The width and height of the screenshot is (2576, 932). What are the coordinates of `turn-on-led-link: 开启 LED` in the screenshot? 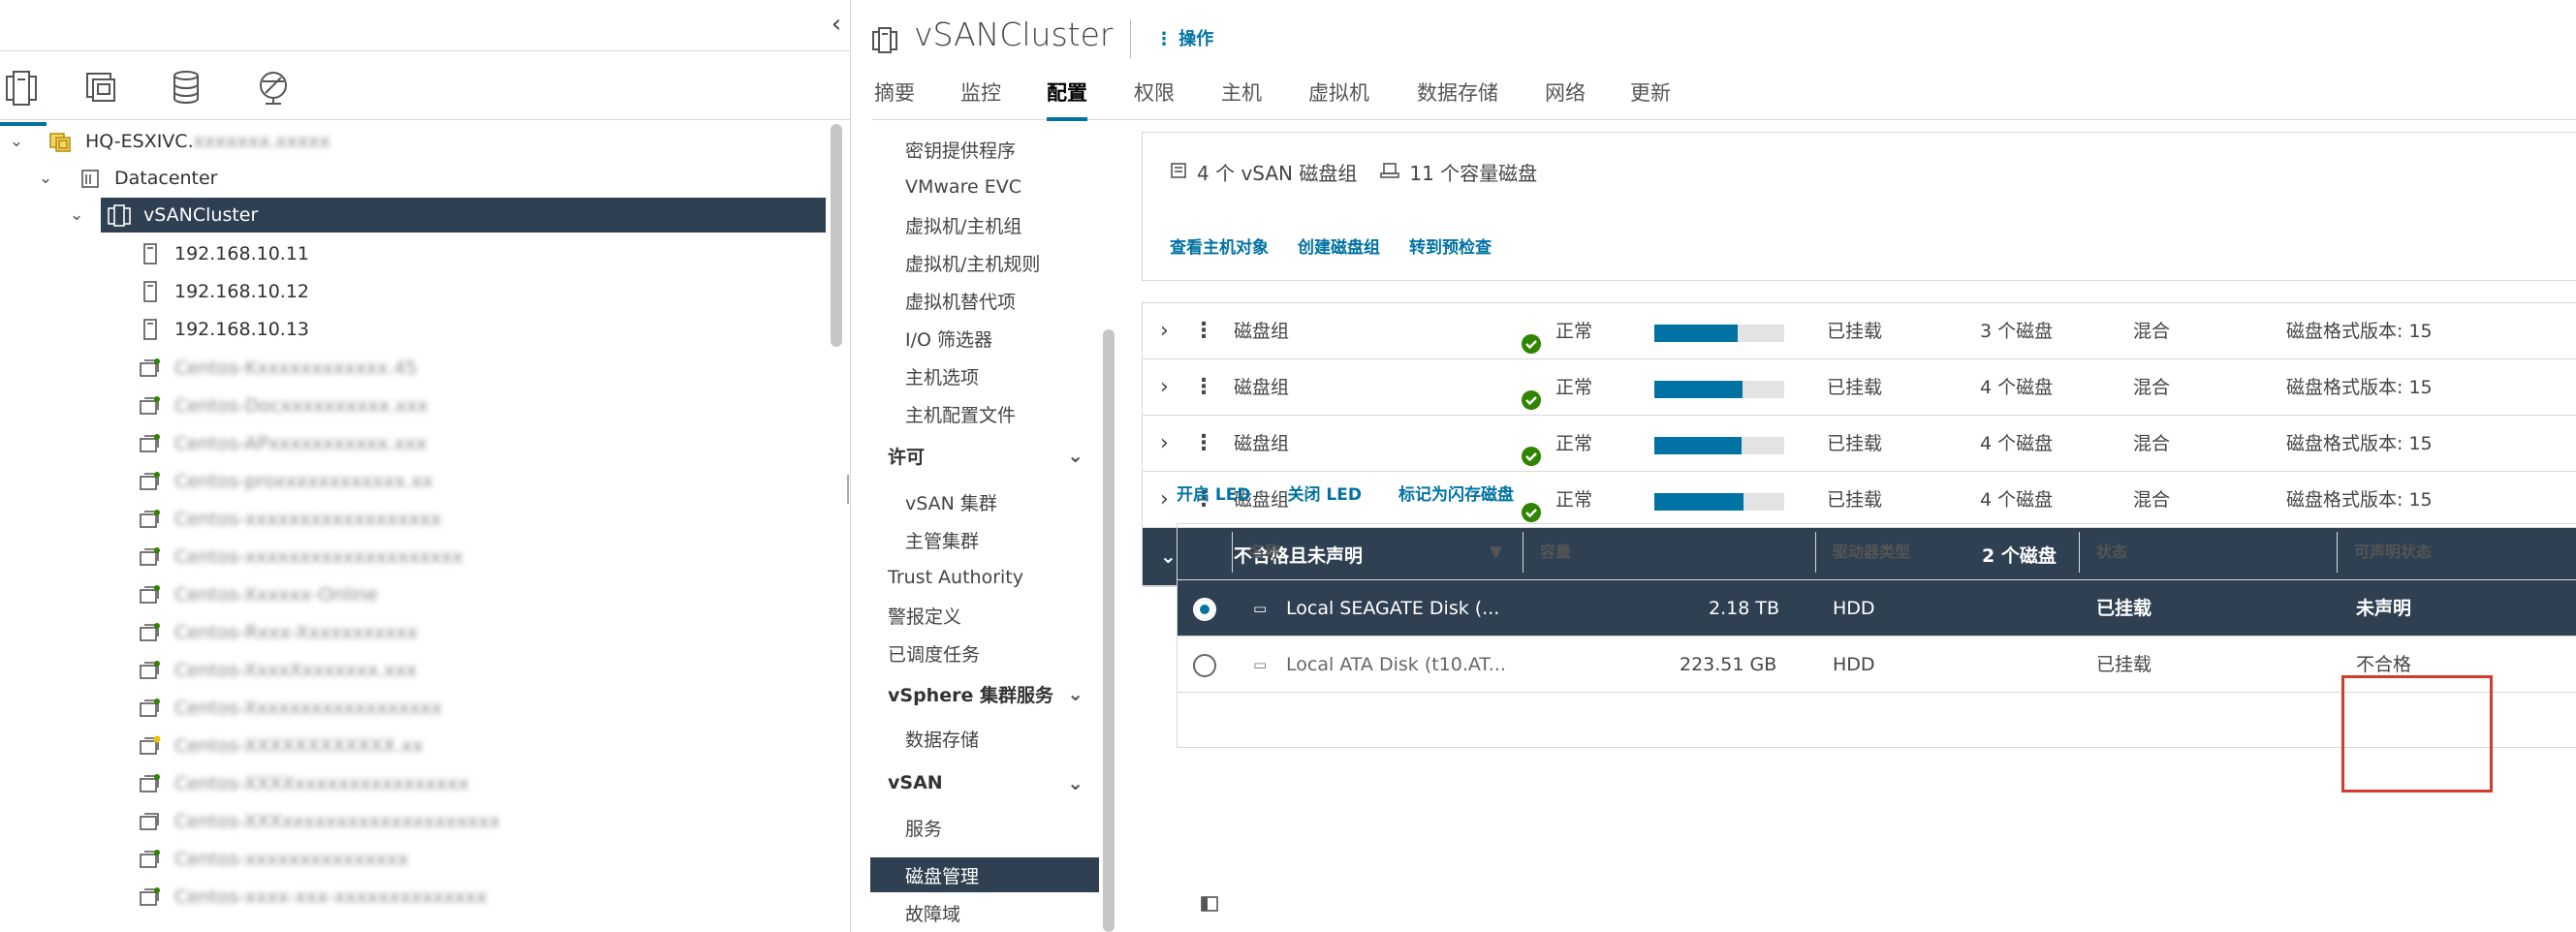 It's located at (1213, 493).